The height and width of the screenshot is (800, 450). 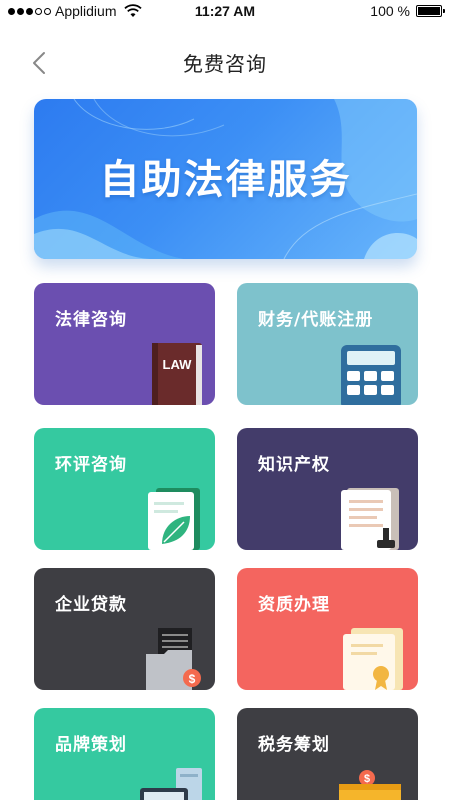 I want to click on service-card-brand-planning: 品牌策划, so click(x=124, y=754).